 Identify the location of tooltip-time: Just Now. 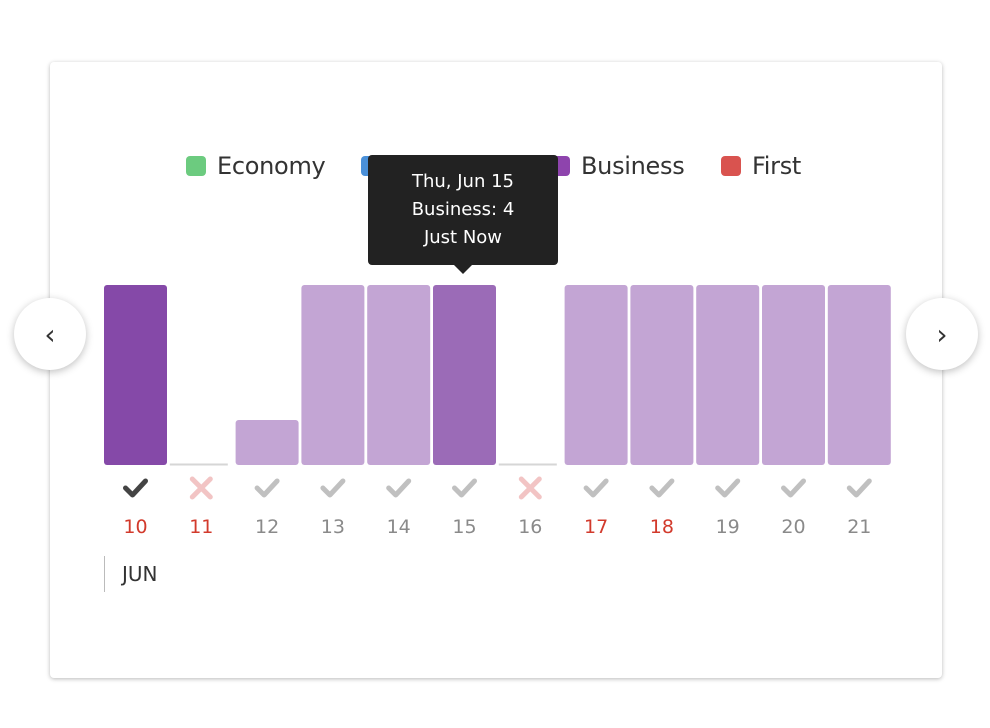
(463, 237).